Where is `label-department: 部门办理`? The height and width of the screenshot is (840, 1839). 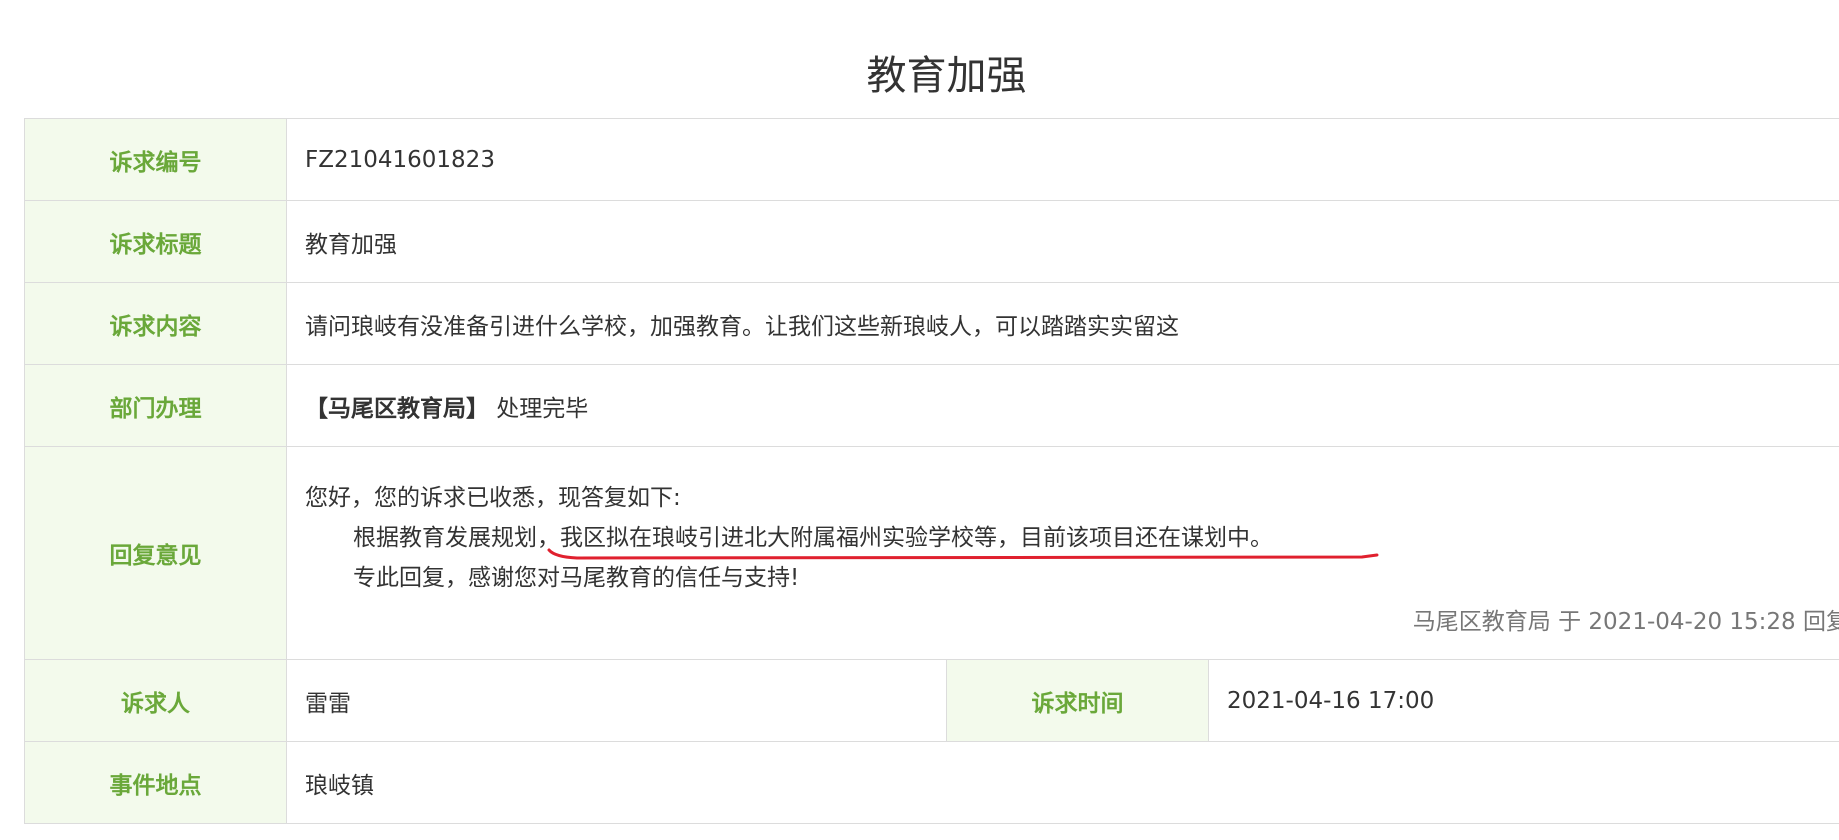
label-department: 部门办理 is located at coordinates (155, 405).